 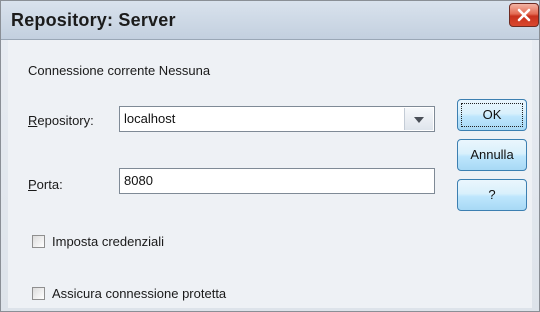 What do you see at coordinates (270, 20) in the screenshot?
I see `title-bar: Repository: Server` at bounding box center [270, 20].